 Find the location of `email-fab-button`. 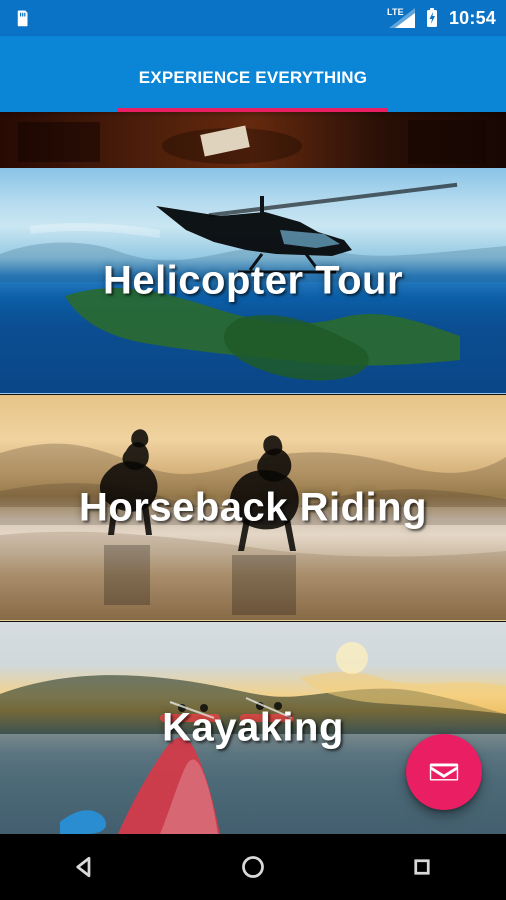

email-fab-button is located at coordinates (444, 772).